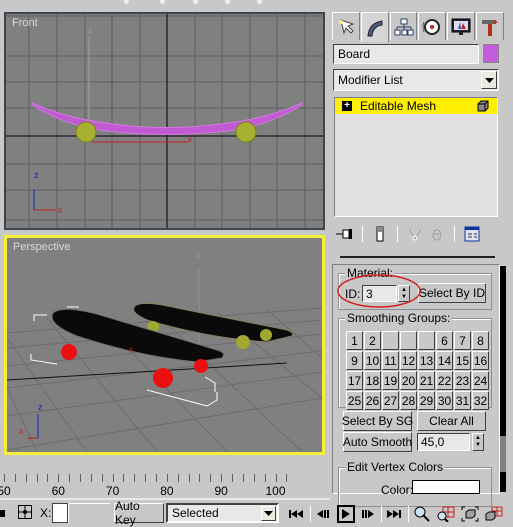 This screenshot has width=513, height=527. Describe the element at coordinates (222, 513) in the screenshot. I see `key-filter-dropdown: Selected` at that location.